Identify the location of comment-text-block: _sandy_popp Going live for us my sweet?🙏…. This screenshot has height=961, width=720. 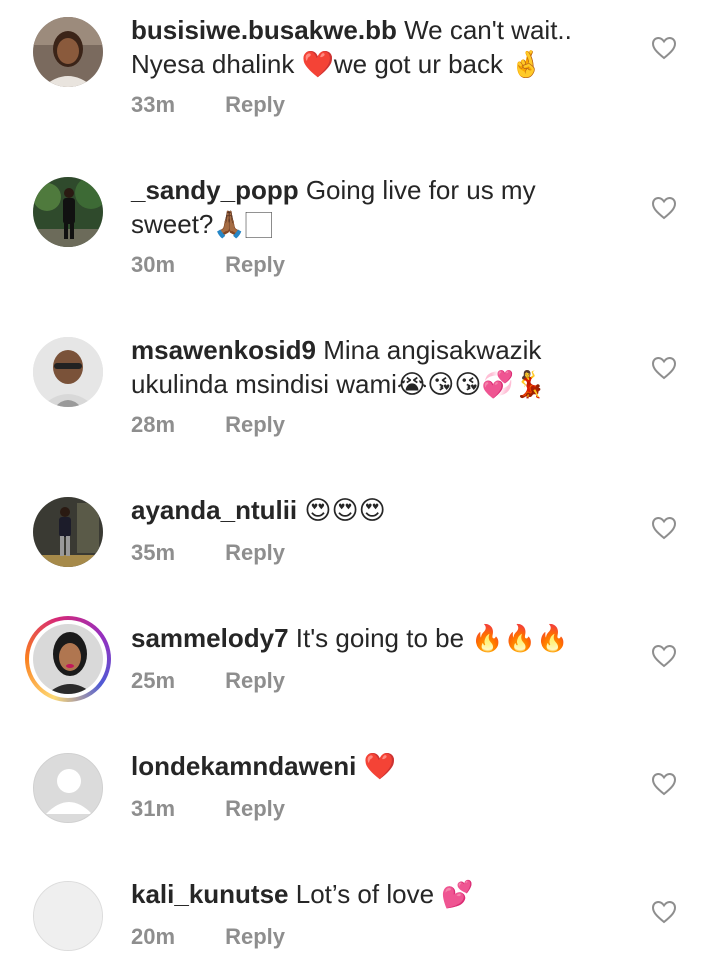
(376, 207).